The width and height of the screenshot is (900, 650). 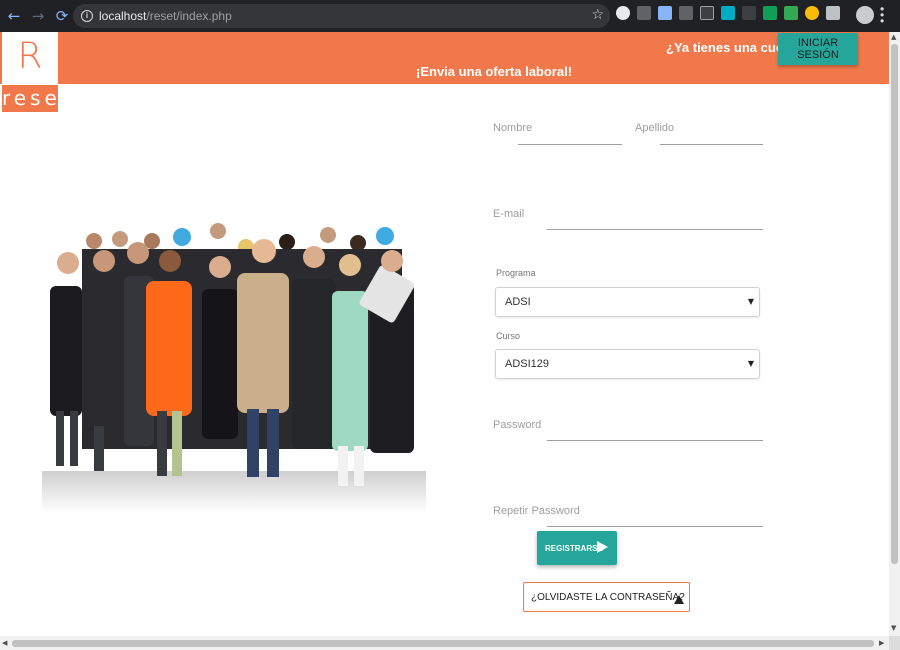 What do you see at coordinates (123, 16) in the screenshot?
I see `url-host: localhost` at bounding box center [123, 16].